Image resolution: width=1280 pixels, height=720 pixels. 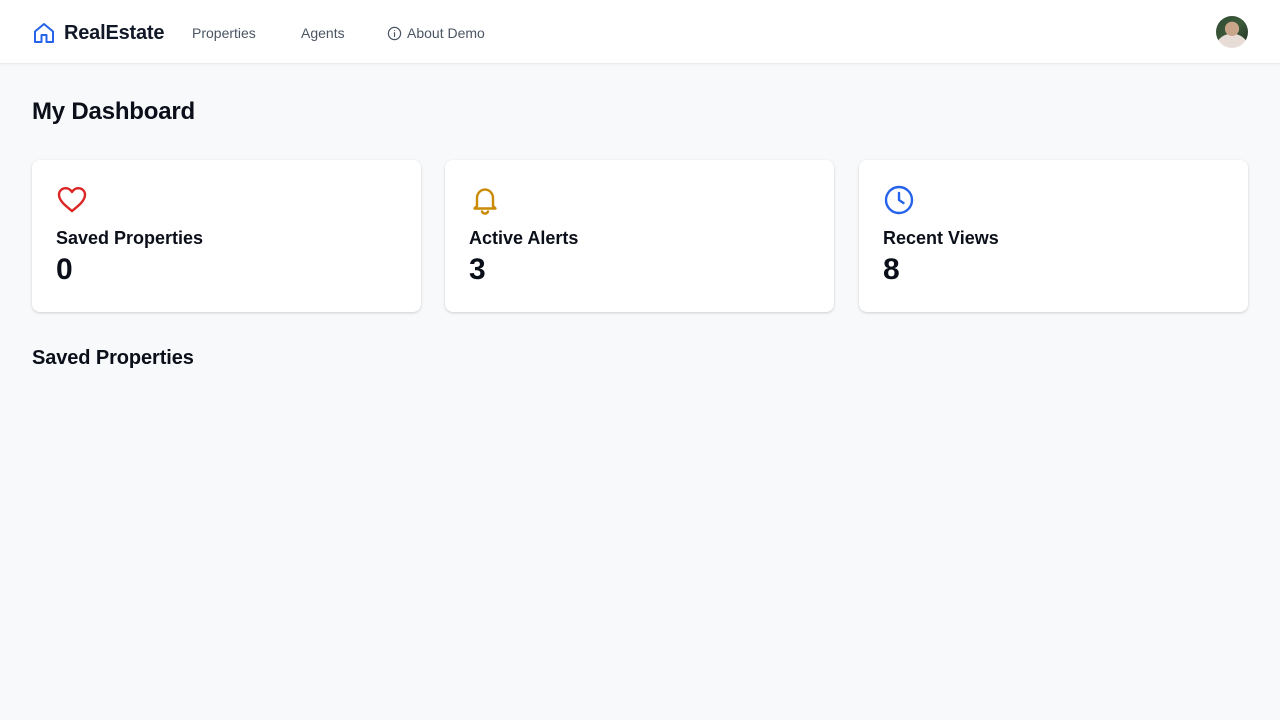 What do you see at coordinates (44, 33) in the screenshot?
I see `home-icon` at bounding box center [44, 33].